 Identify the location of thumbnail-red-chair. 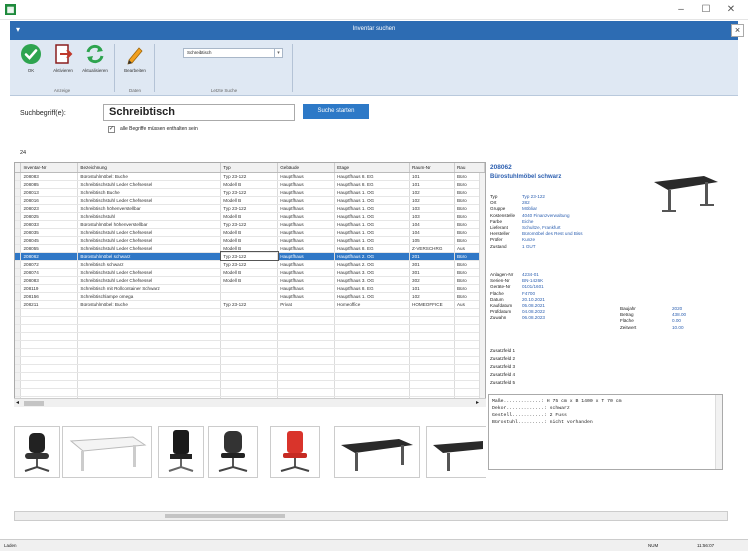
(295, 452).